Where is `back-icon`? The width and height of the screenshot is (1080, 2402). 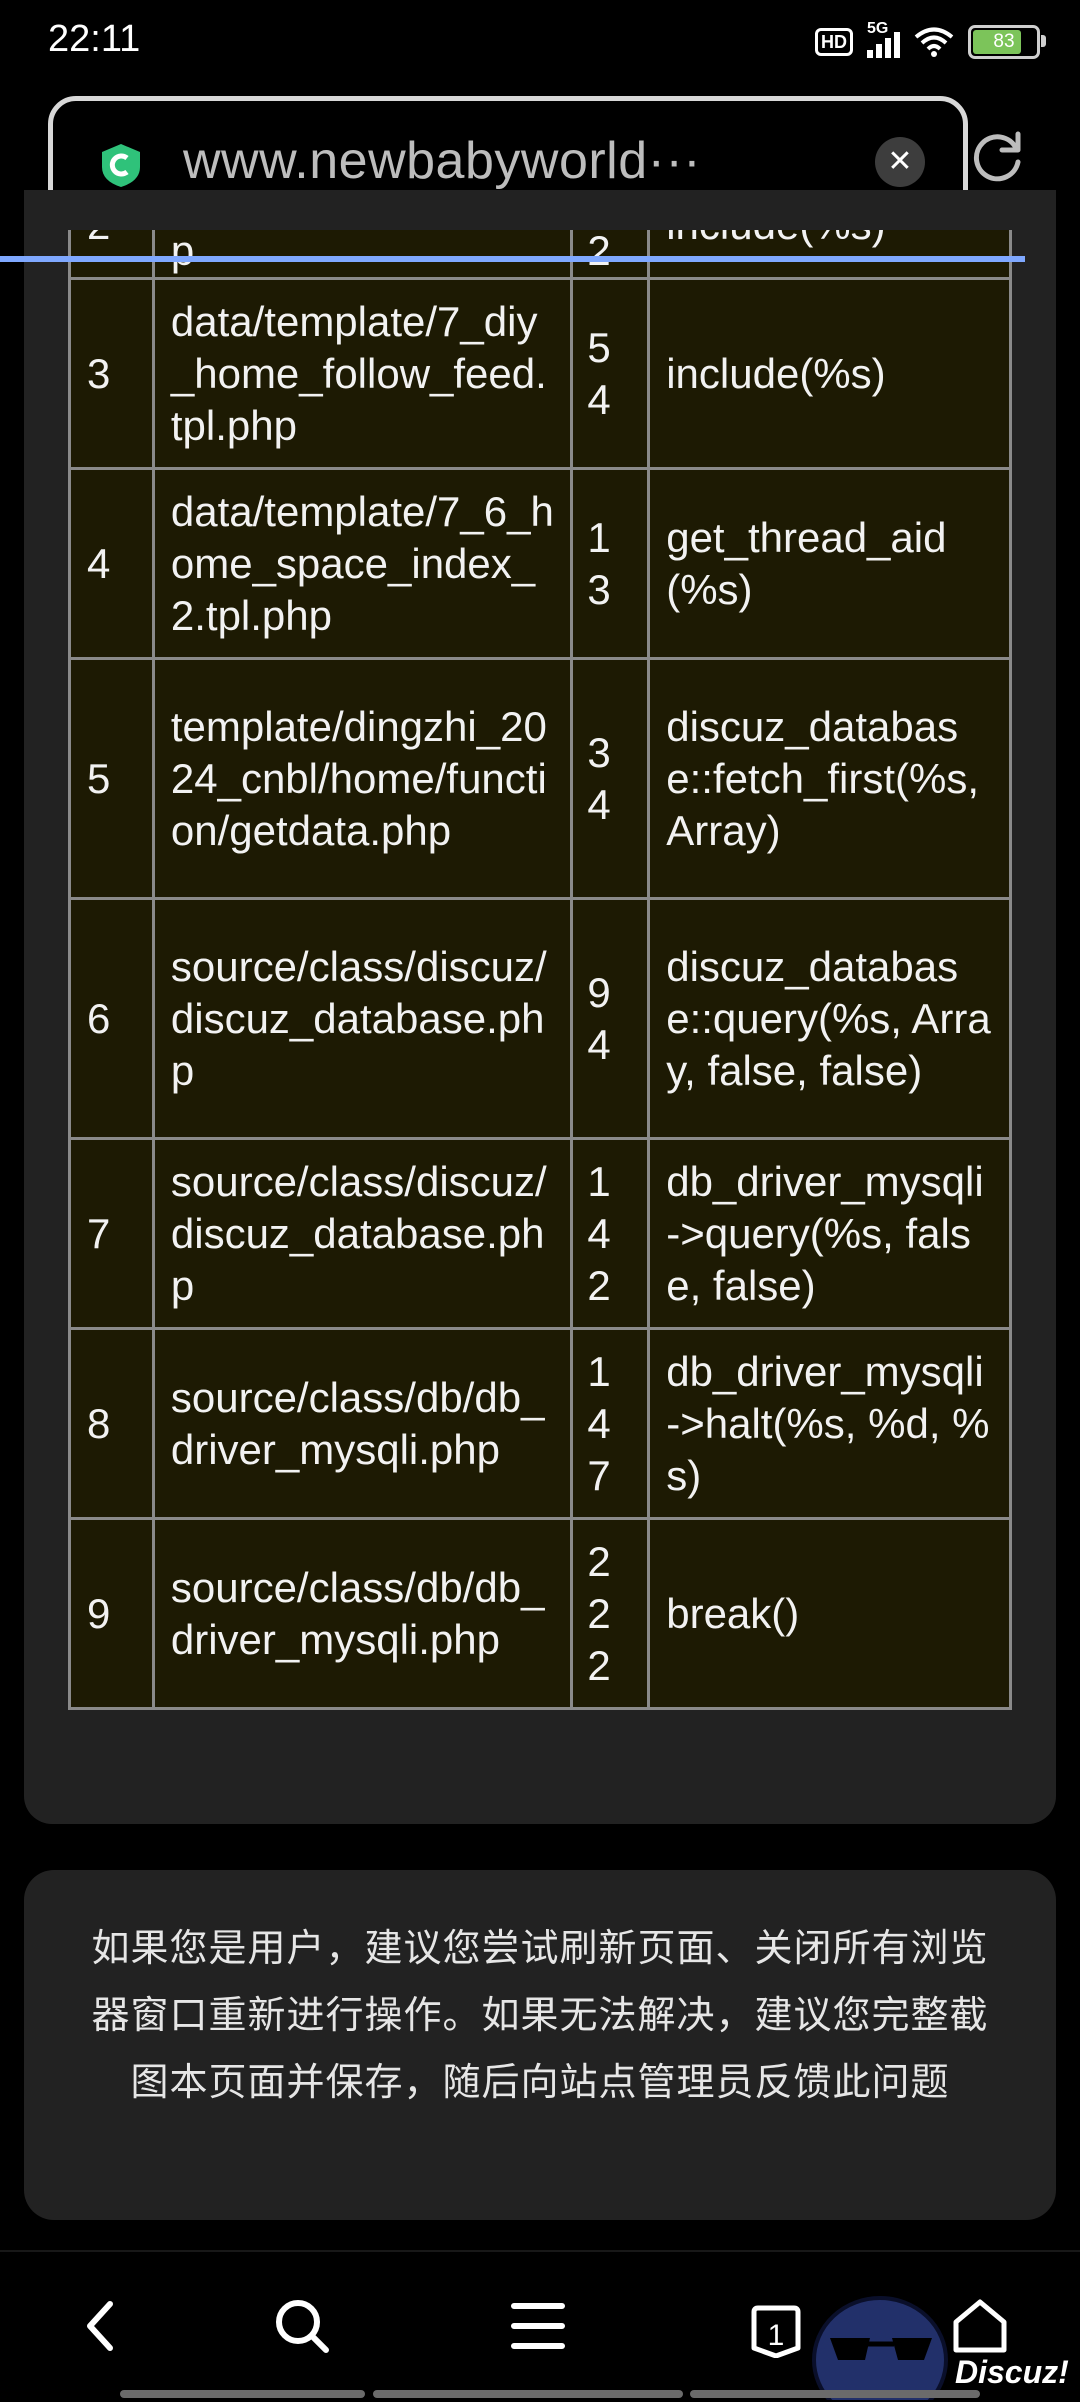
back-icon is located at coordinates (100, 2326).